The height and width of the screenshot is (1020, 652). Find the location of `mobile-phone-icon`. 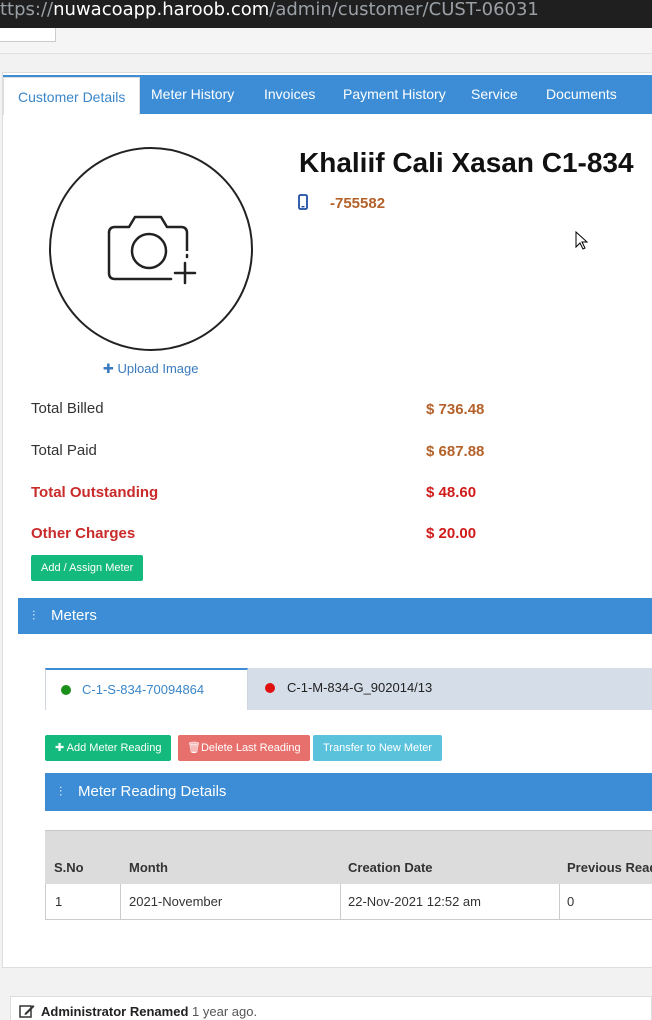

mobile-phone-icon is located at coordinates (303, 202).